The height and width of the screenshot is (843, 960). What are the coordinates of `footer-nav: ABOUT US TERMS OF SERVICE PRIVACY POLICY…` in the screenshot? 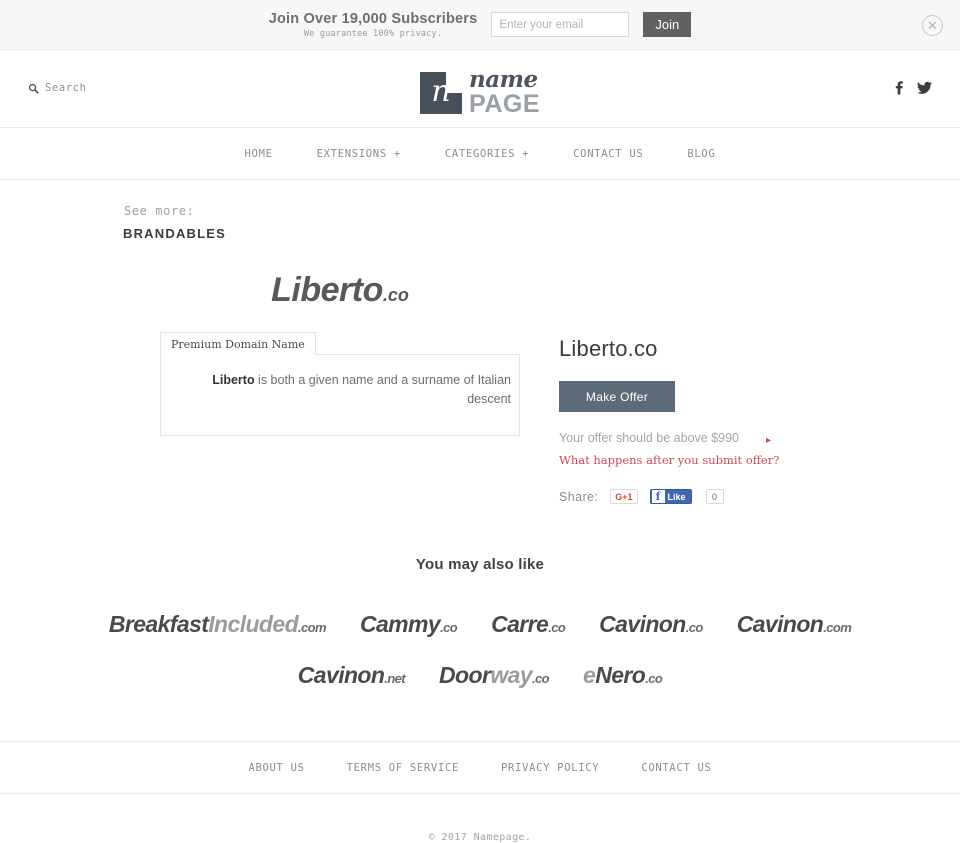 It's located at (480, 767).